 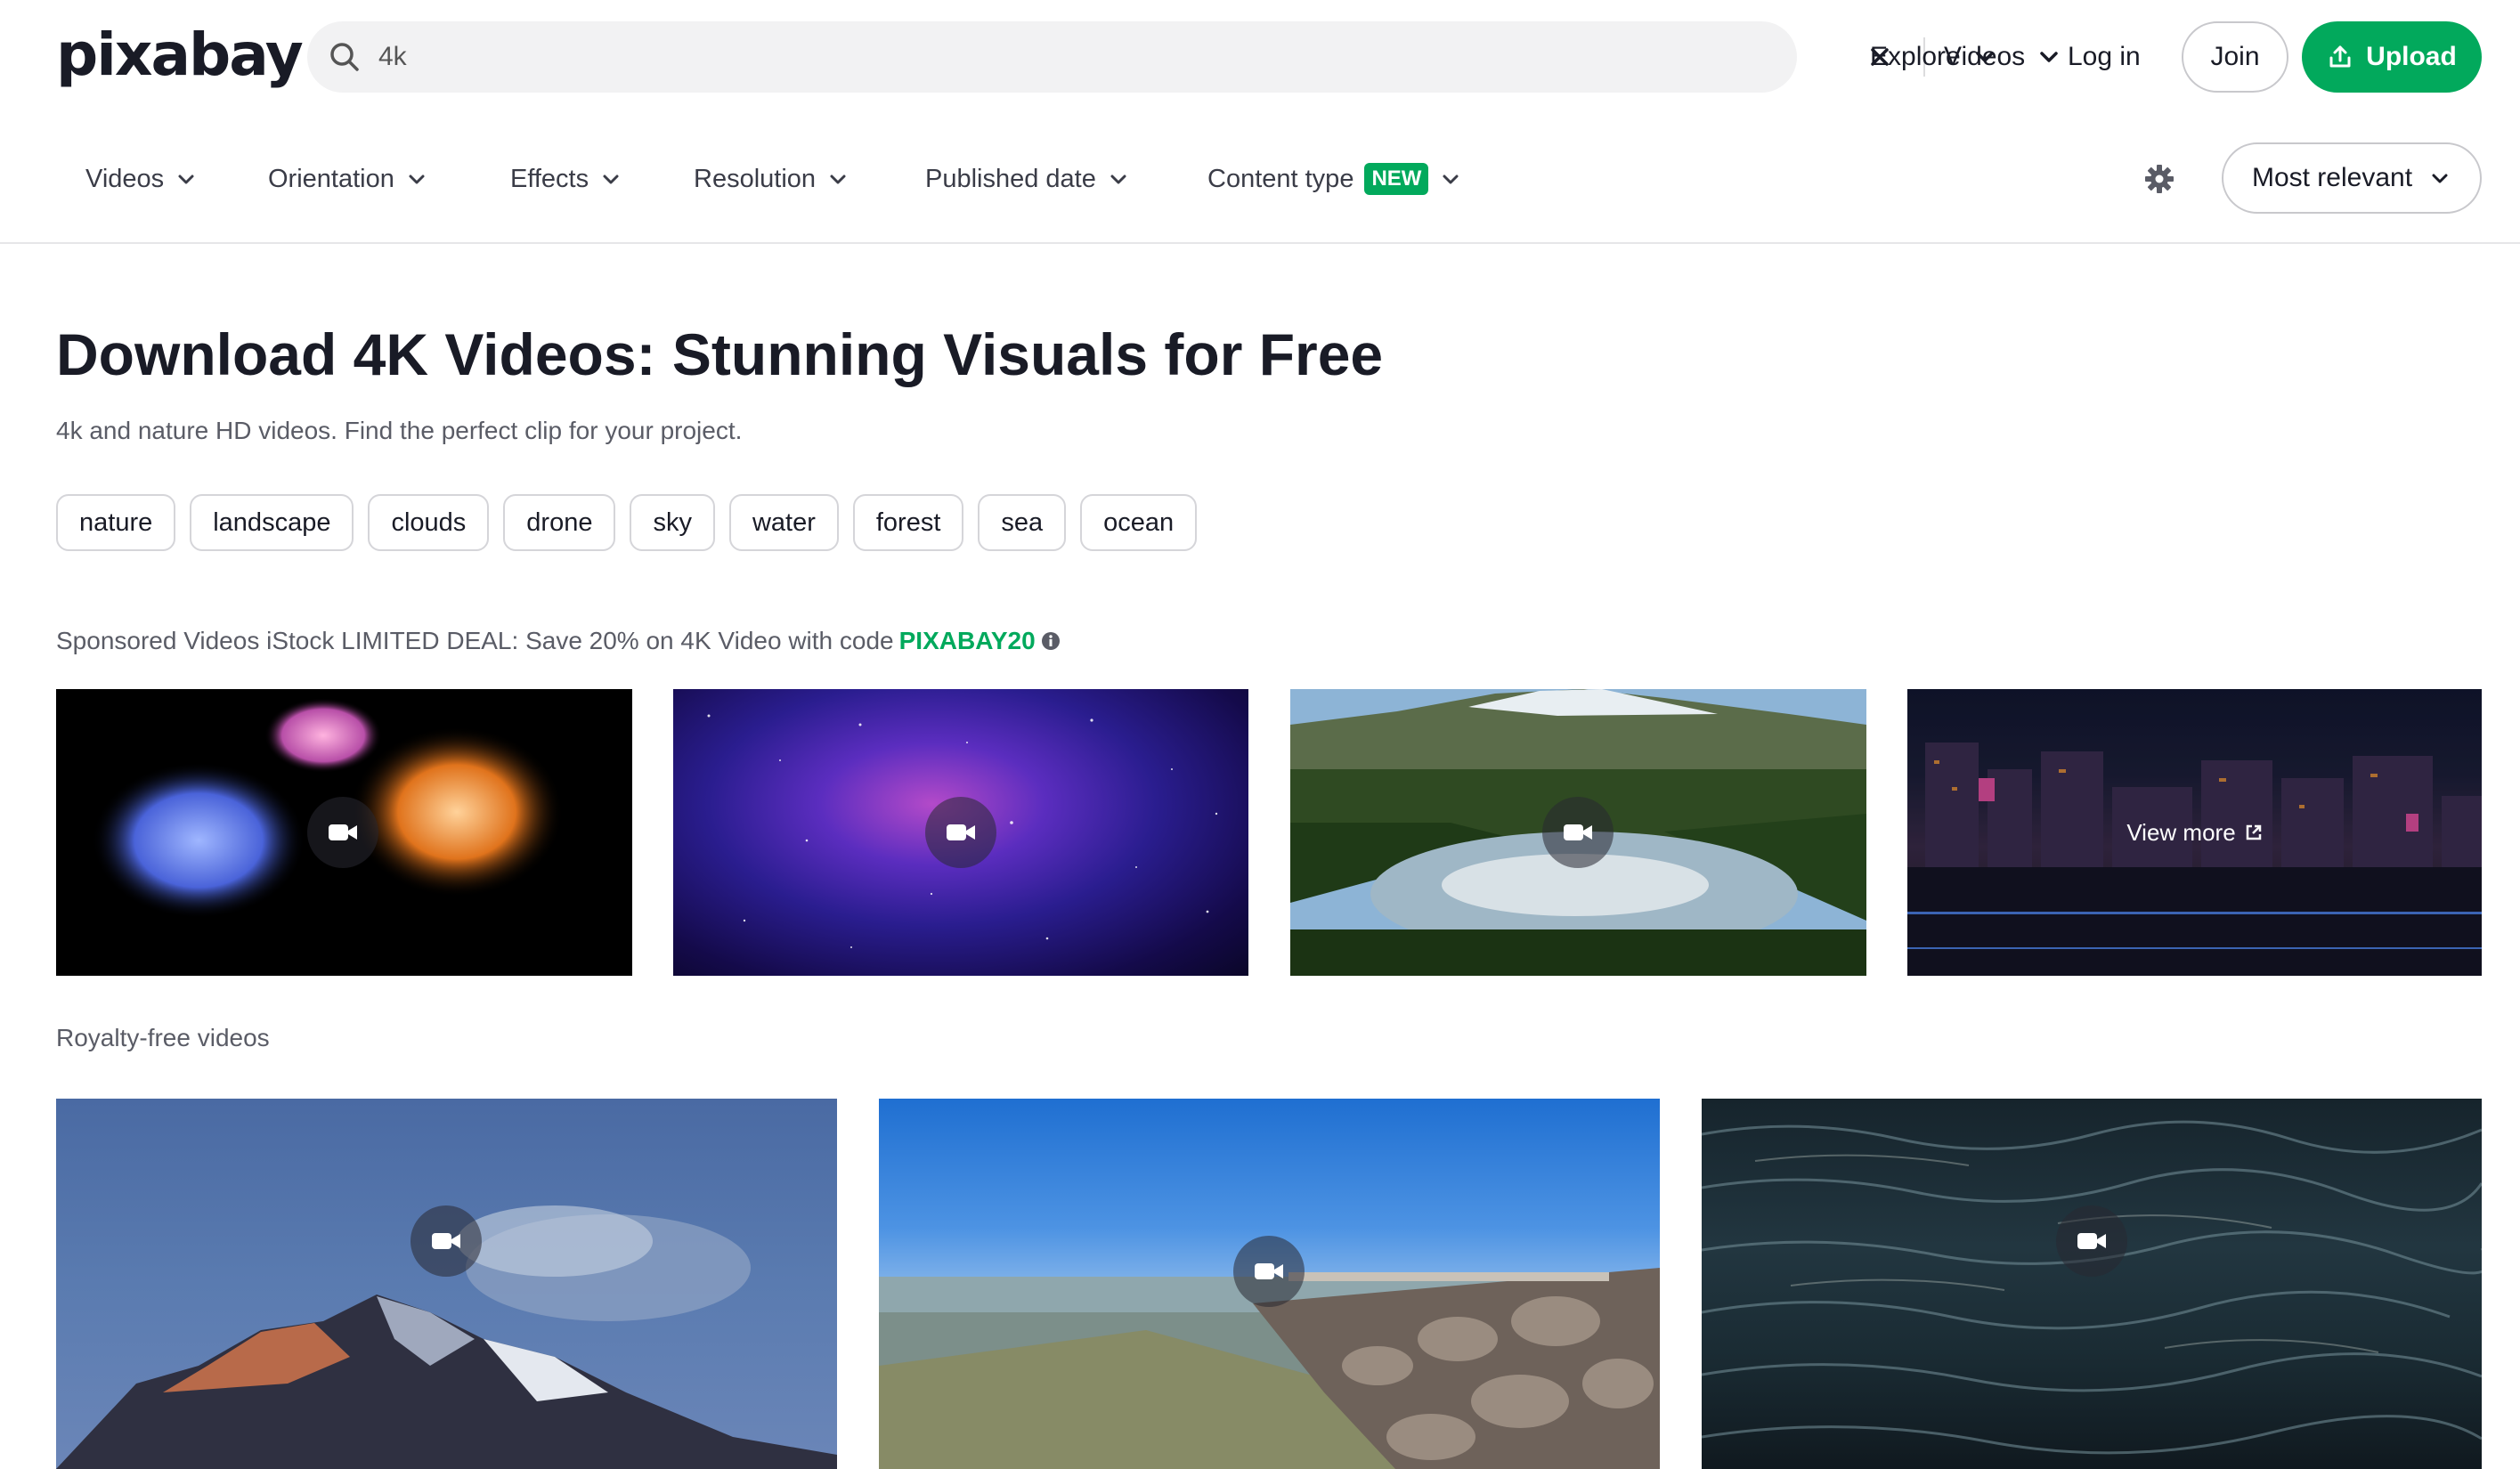 What do you see at coordinates (1139, 522) in the screenshot?
I see `tag-chip: ocean` at bounding box center [1139, 522].